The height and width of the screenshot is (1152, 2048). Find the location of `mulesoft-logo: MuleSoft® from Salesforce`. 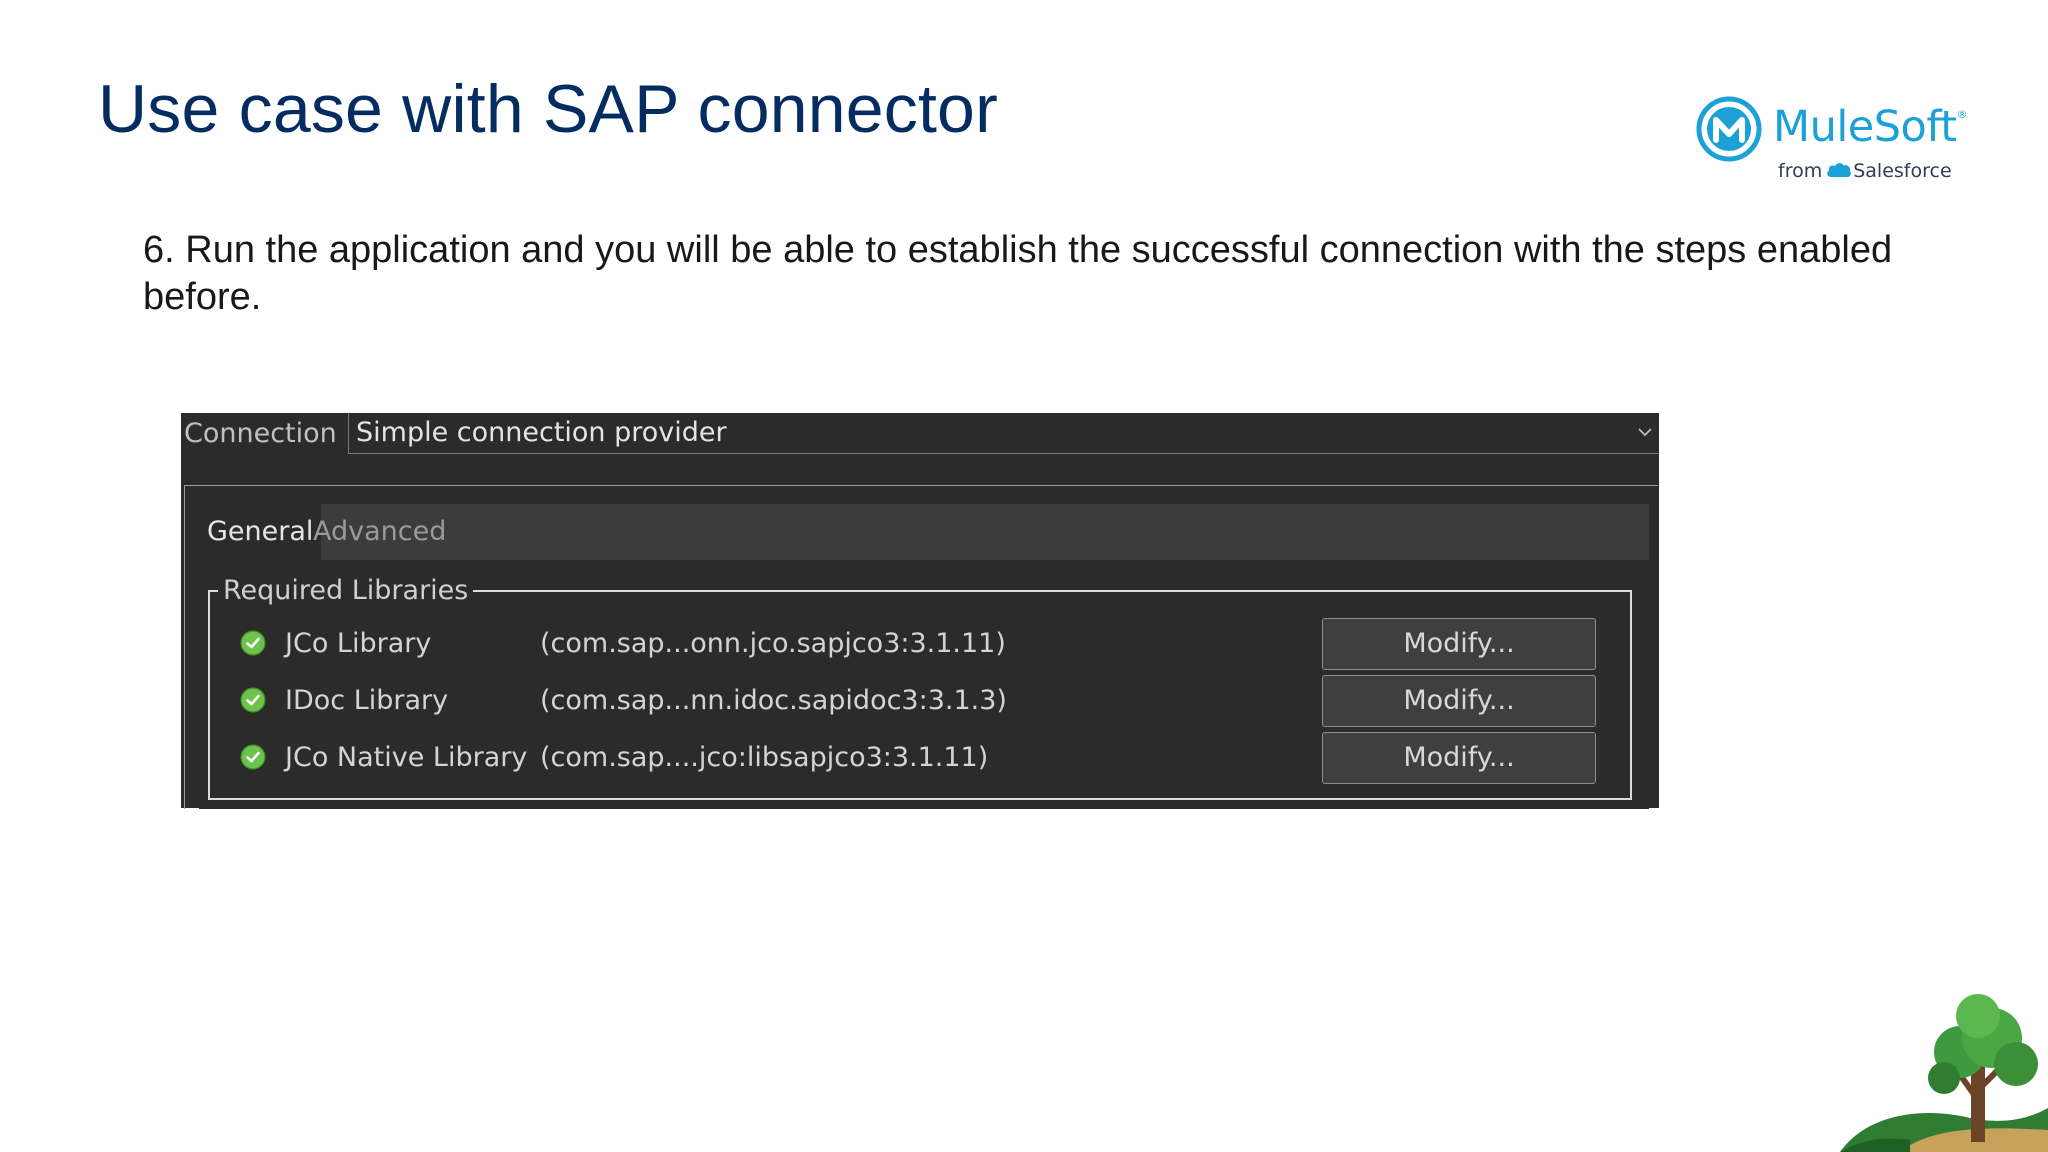

mulesoft-logo: MuleSoft® from Salesforce is located at coordinates (1832, 141).